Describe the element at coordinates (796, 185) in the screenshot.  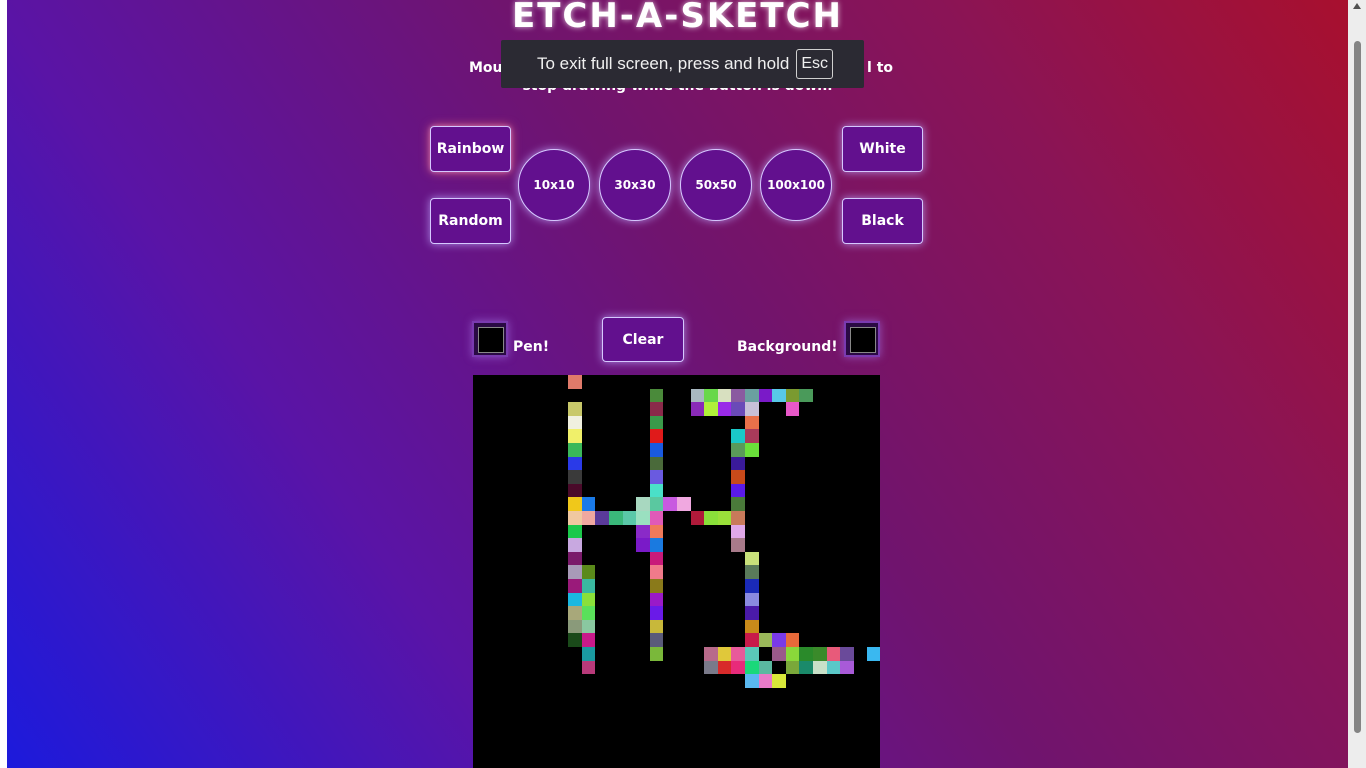
I see `grid-100x100-button: 100x100` at that location.